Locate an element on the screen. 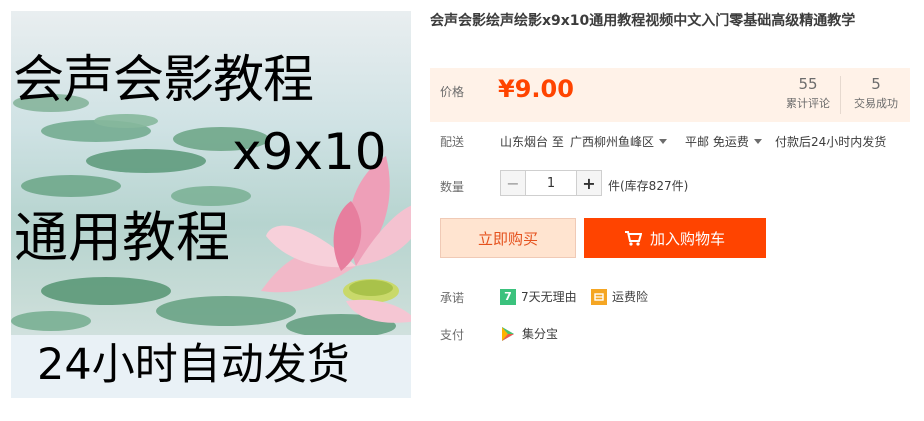 This screenshot has height=421, width=924. add-to-cart-button: 加入购物车 is located at coordinates (675, 238).